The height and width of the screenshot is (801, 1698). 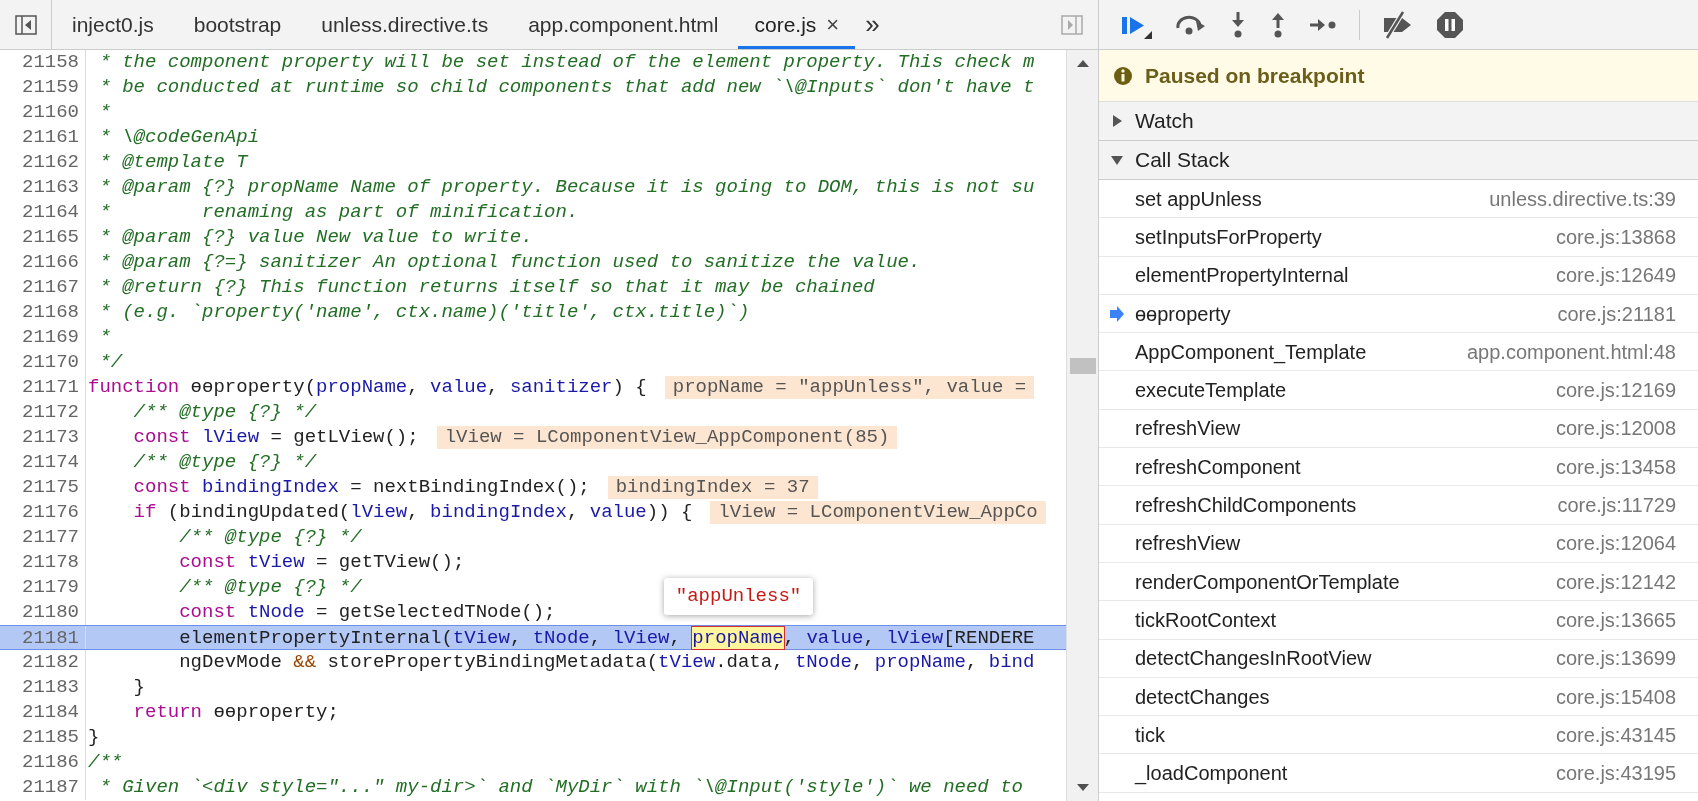 What do you see at coordinates (338, 212) in the screenshot?
I see `code-line: * renaming as part of minification.` at bounding box center [338, 212].